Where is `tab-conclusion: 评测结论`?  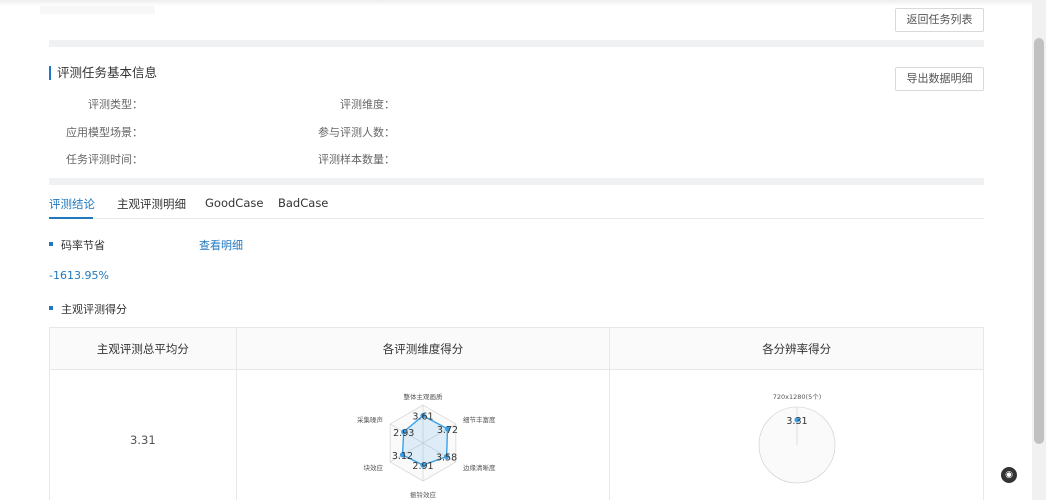
tab-conclusion: 评测结论 is located at coordinates (72, 204).